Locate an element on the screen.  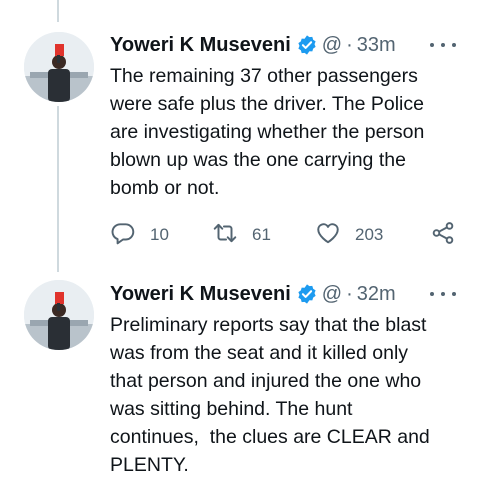
share-button is located at coordinates (443, 235).